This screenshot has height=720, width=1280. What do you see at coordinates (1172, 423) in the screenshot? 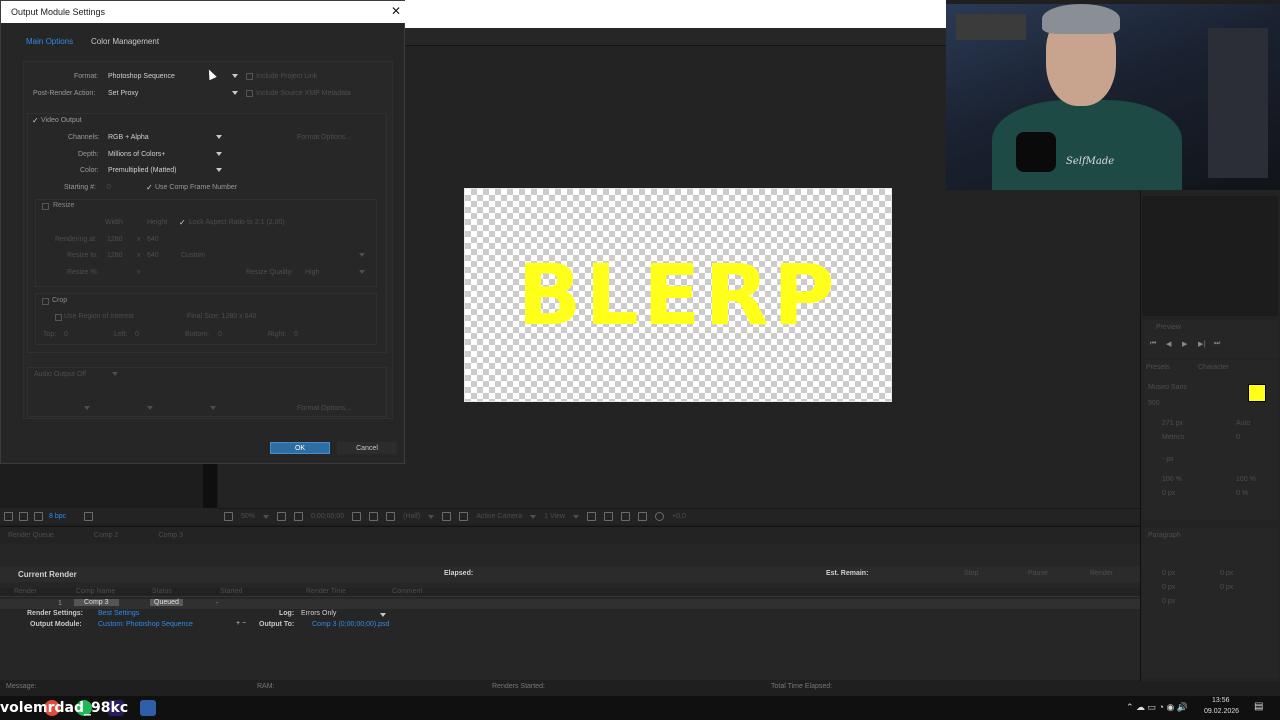
I see `font-size-field: 271 px` at bounding box center [1172, 423].